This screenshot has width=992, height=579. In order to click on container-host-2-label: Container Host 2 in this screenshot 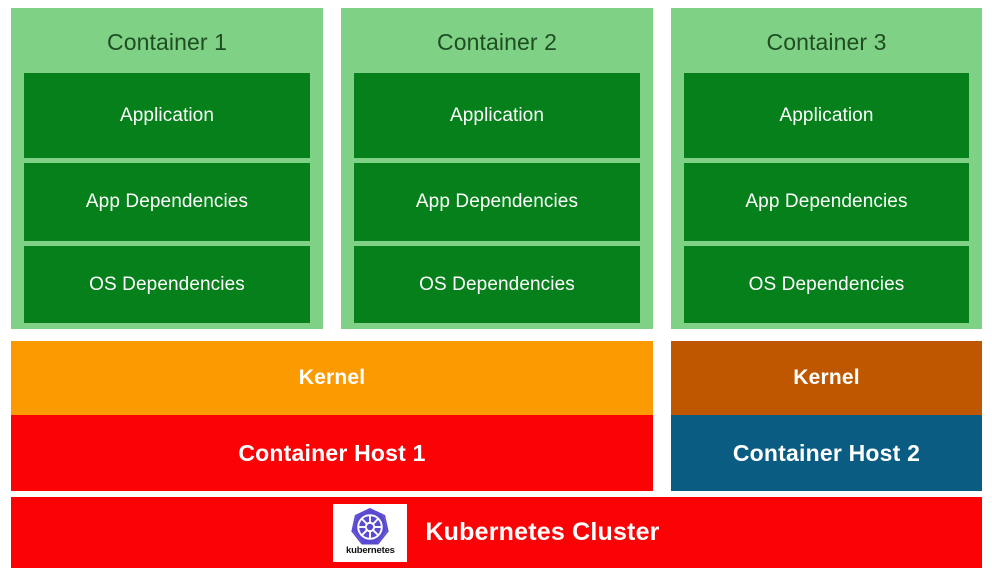, I will do `click(826, 453)`.